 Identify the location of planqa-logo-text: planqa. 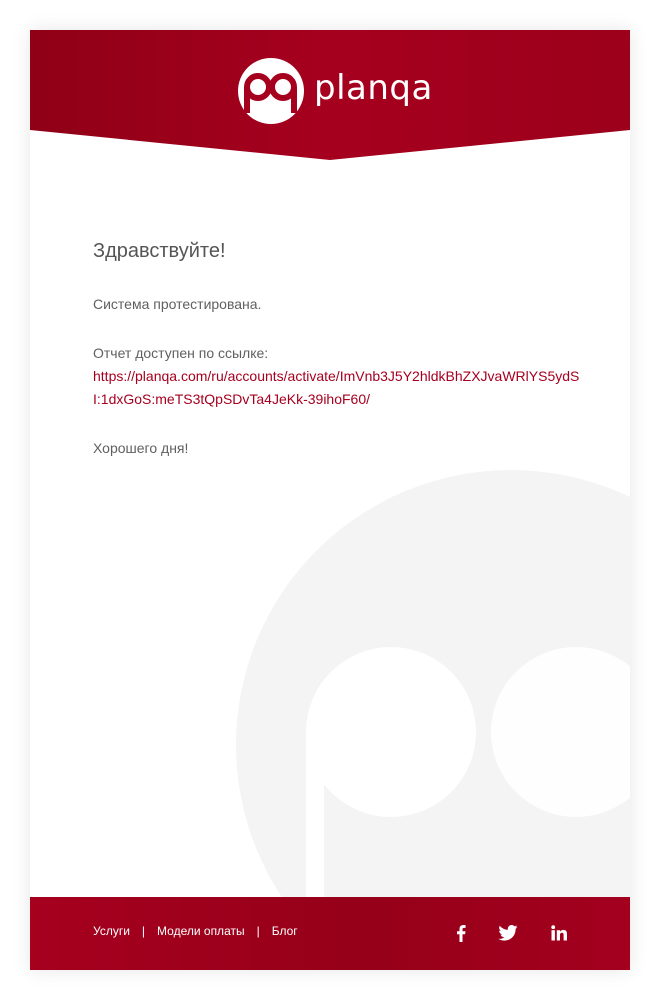
(373, 88).